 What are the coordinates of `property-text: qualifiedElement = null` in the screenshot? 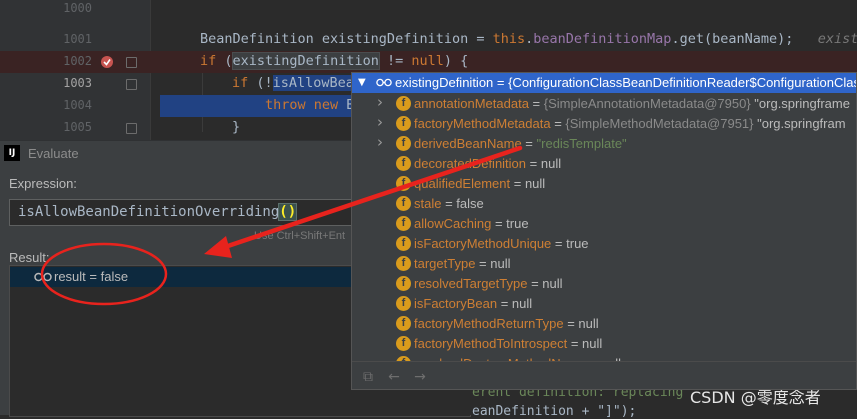 It's located at (479, 183).